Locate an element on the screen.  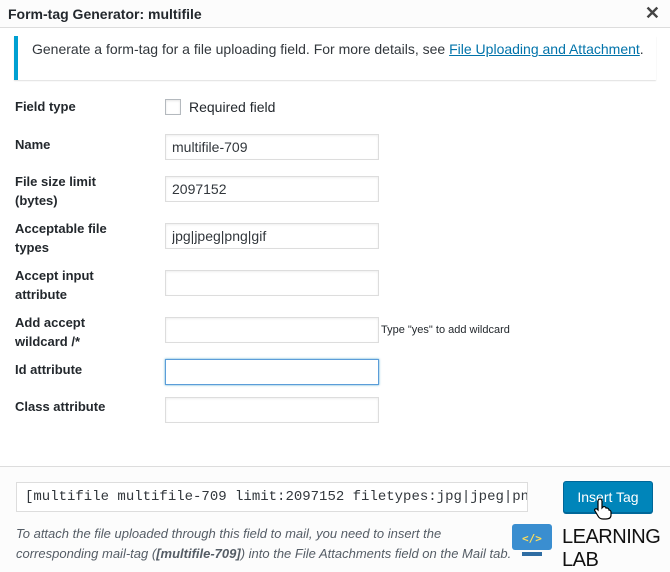
add-accept-wildcard-label: Add accept wildcard /* is located at coordinates (50, 332).